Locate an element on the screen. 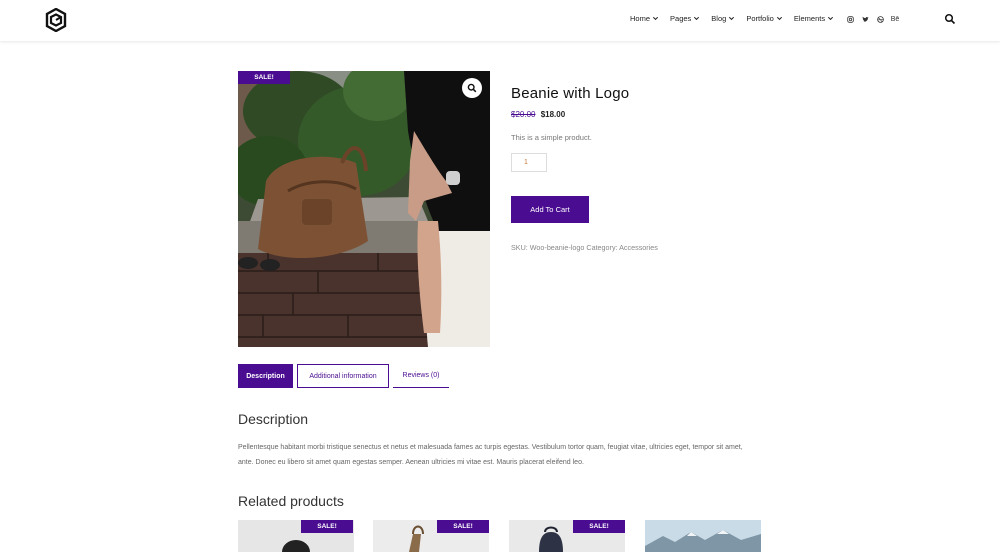 Image resolution: width=1000 pixels, height=552 pixels. product-photo is located at coordinates (364, 209).